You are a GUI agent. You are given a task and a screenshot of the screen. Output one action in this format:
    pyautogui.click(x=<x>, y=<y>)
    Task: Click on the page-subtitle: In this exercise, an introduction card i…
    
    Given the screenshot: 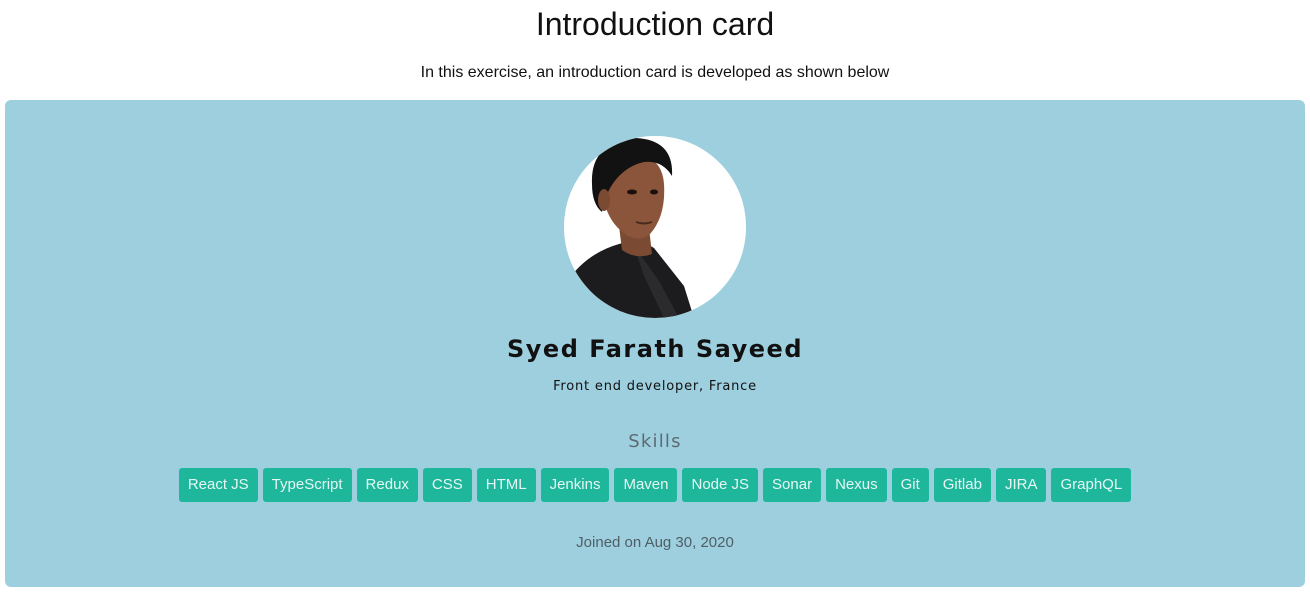 What is the action you would take?
    pyautogui.click(x=655, y=72)
    